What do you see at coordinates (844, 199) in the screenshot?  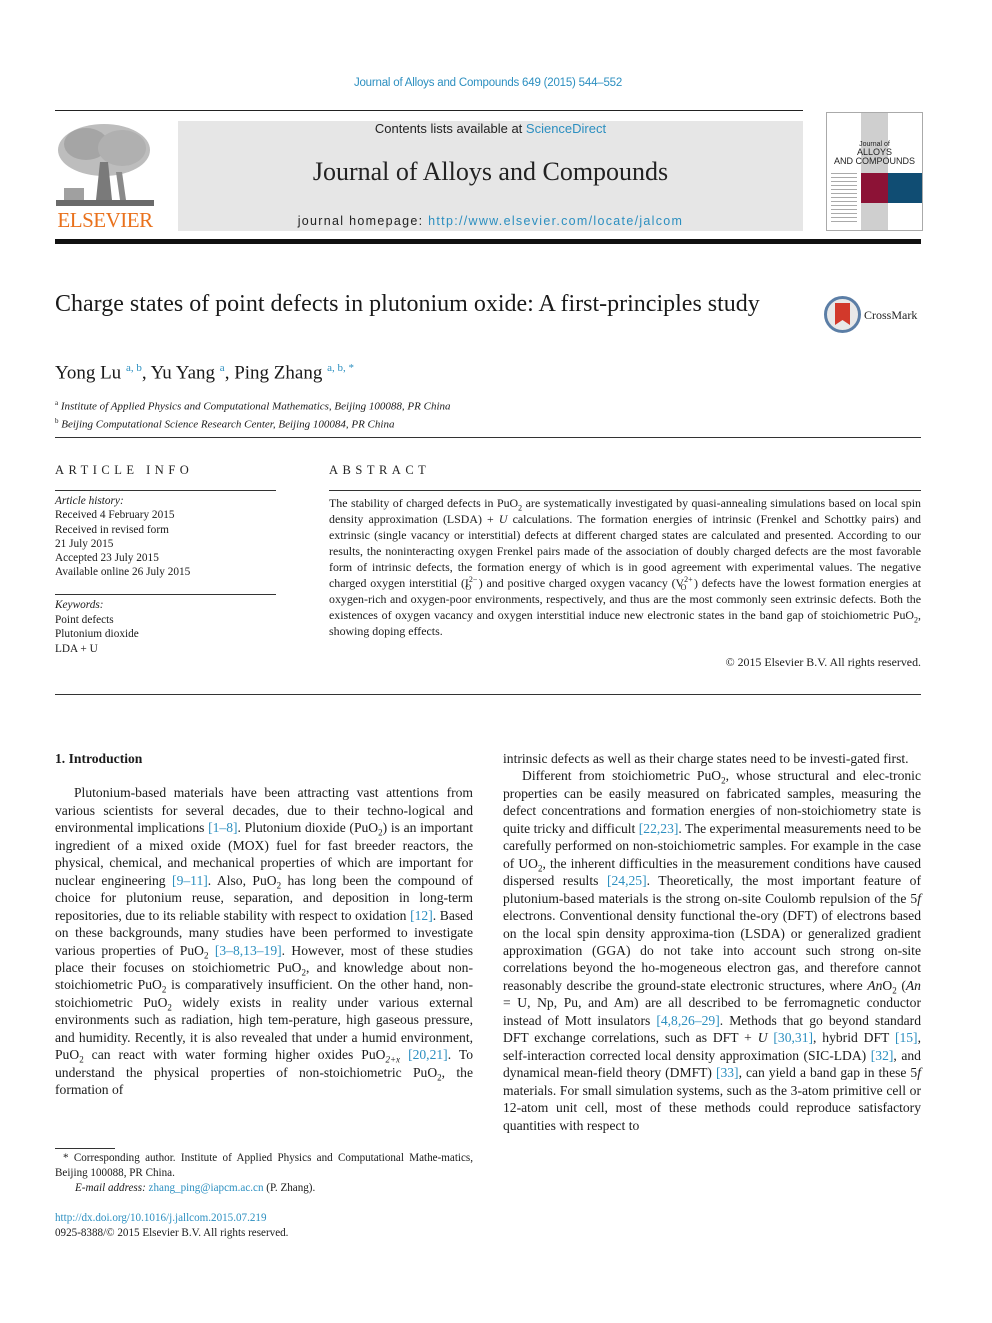 I see `cover-text-lines` at bounding box center [844, 199].